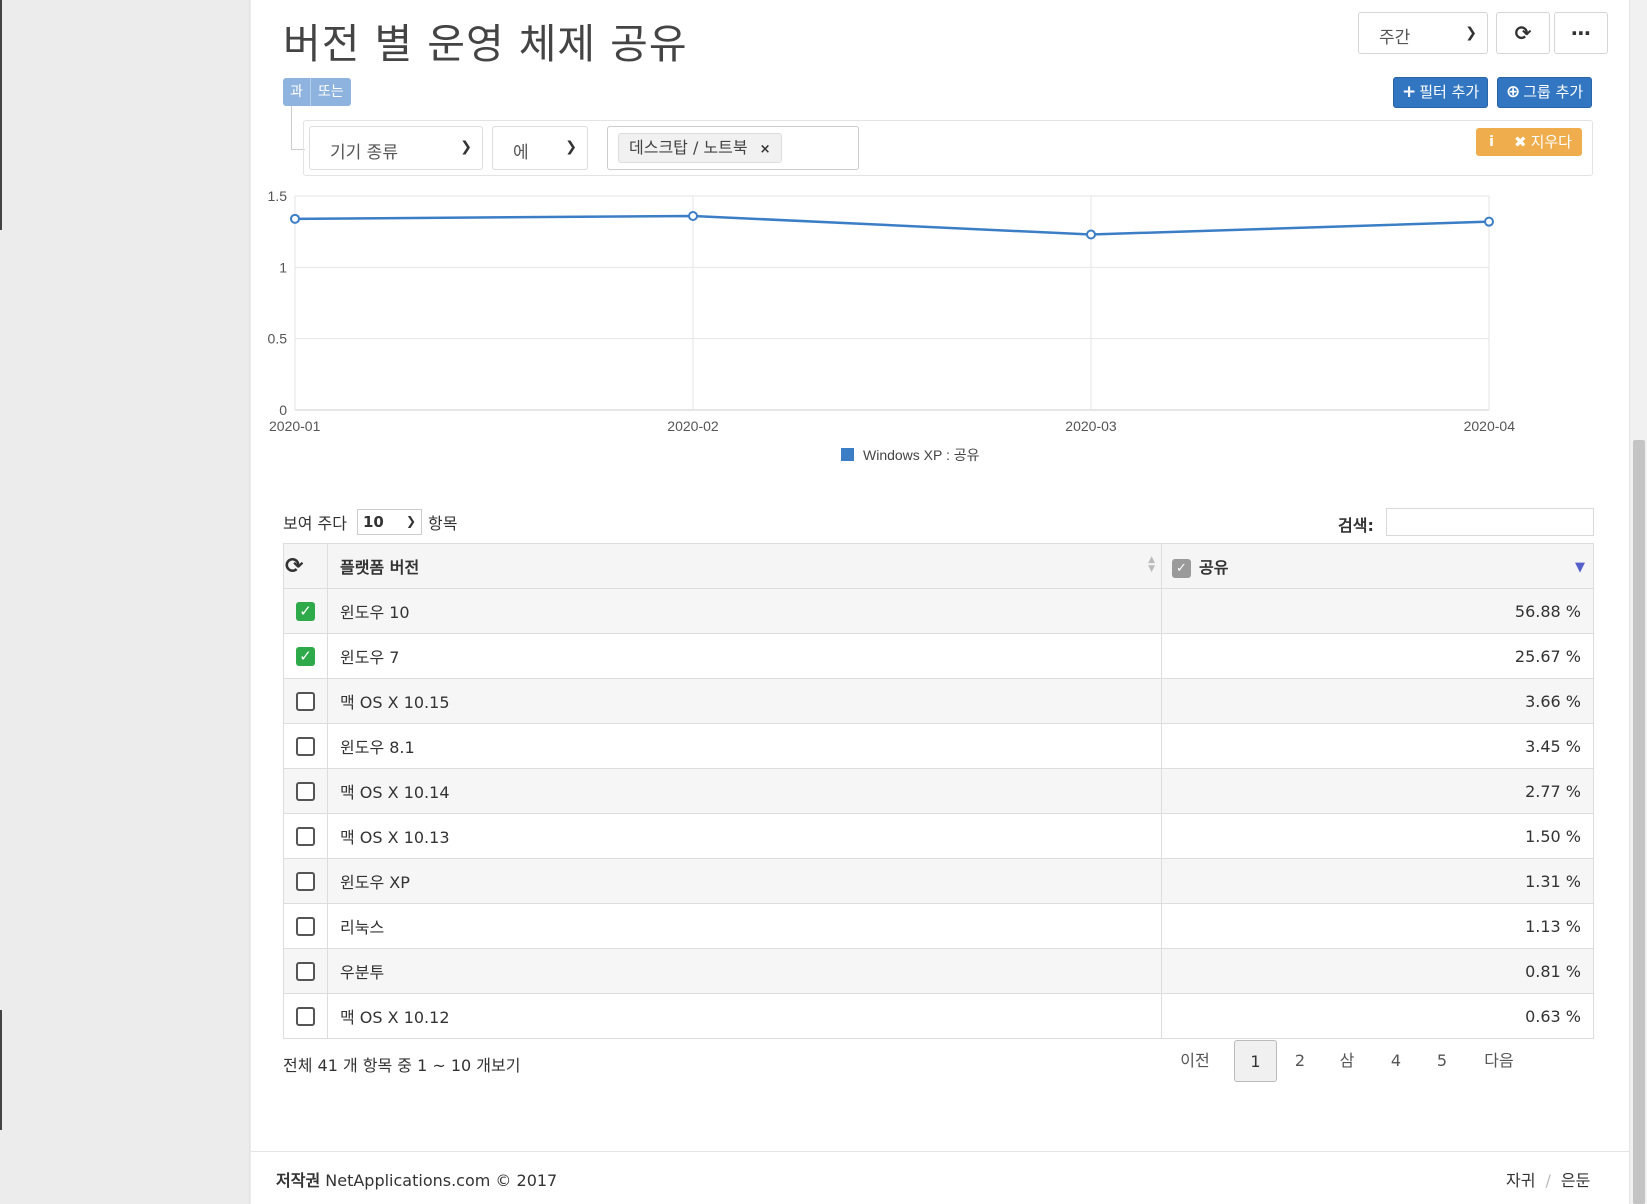  I want to click on filter-field-select: 기기 종류 ❯, so click(396, 148).